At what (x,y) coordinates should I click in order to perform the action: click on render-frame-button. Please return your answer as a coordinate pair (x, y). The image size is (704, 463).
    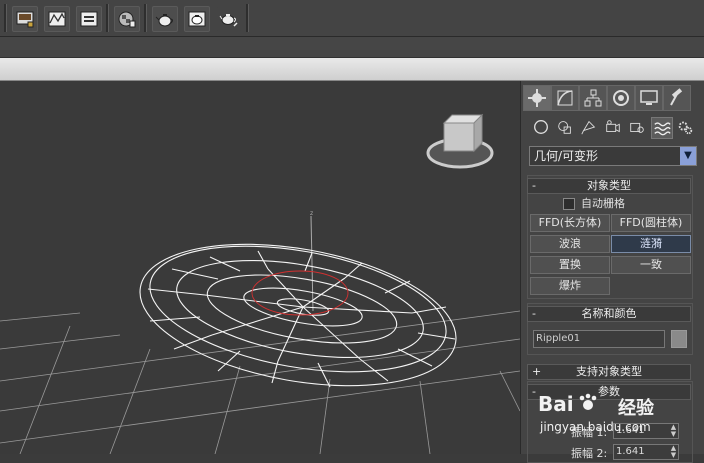
    Looking at the image, I should click on (89, 19).